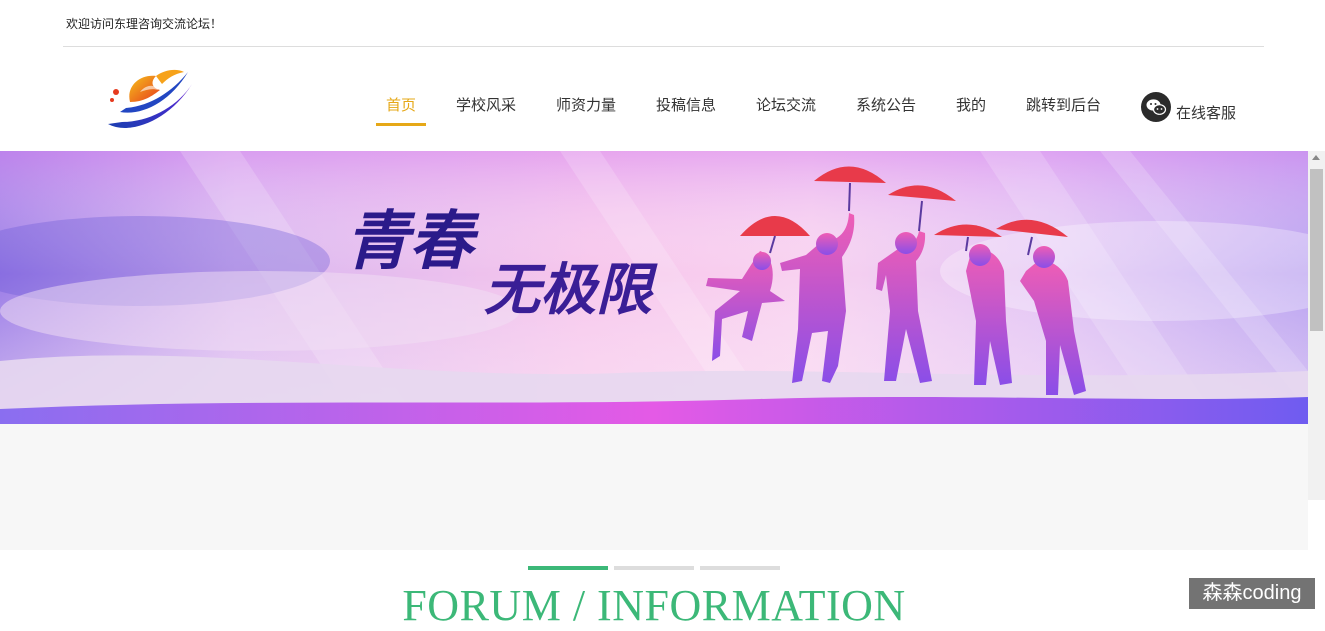 Image resolution: width=1325 pixels, height=631 pixels. Describe the element at coordinates (663, 46) in the screenshot. I see `top-divider` at that location.